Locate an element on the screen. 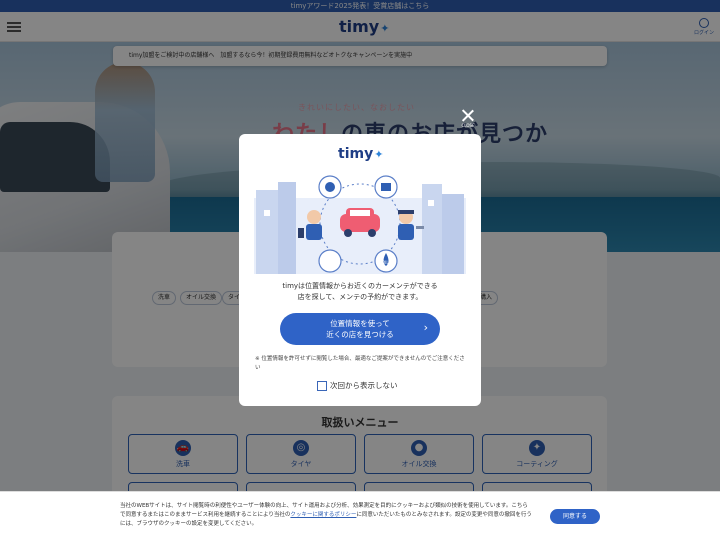 This screenshot has height=540, width=720. logo-spark-icon: ✦ is located at coordinates (379, 154).